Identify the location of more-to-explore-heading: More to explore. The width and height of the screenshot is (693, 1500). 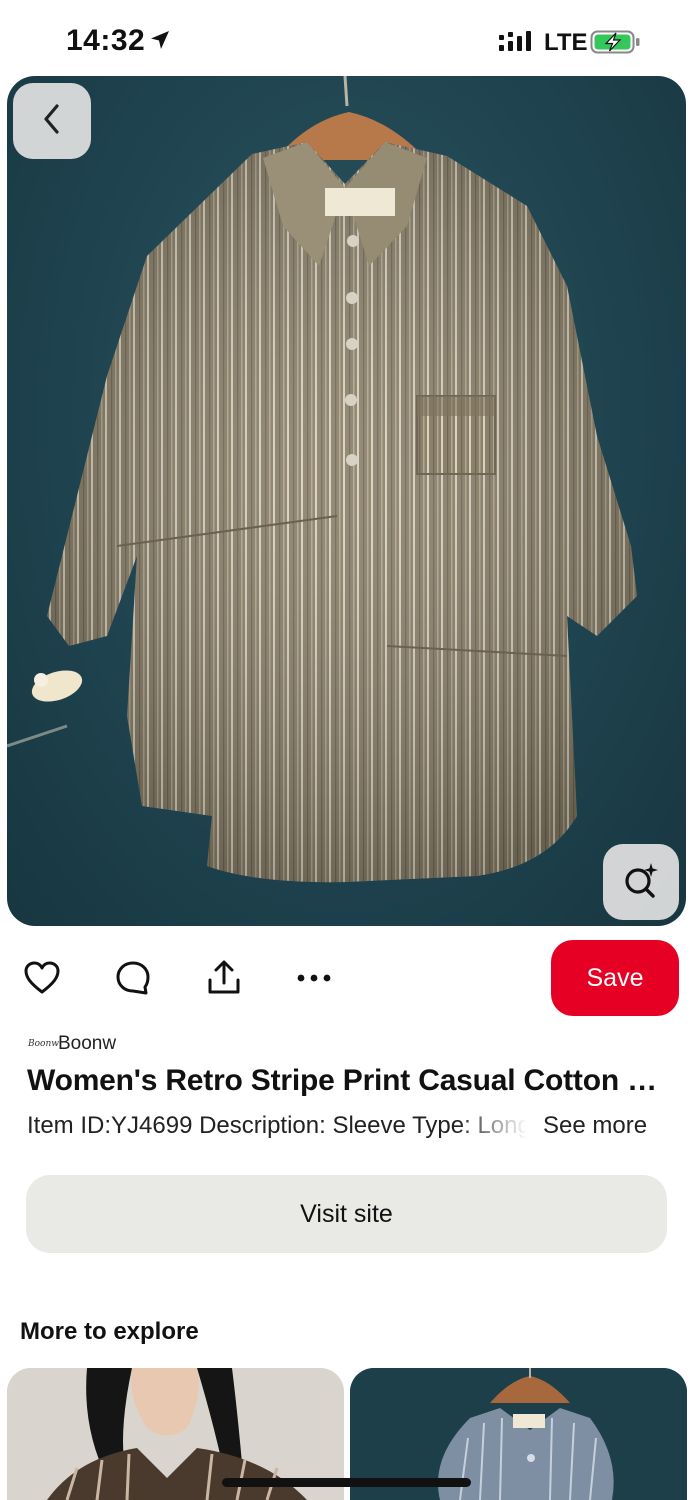
(109, 1331).